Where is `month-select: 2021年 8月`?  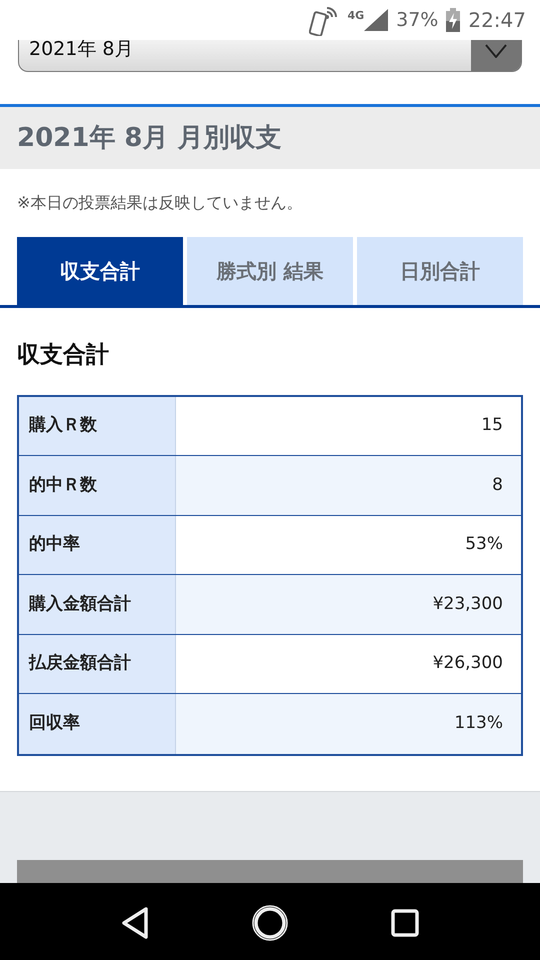 month-select: 2021年 8月 is located at coordinates (270, 56).